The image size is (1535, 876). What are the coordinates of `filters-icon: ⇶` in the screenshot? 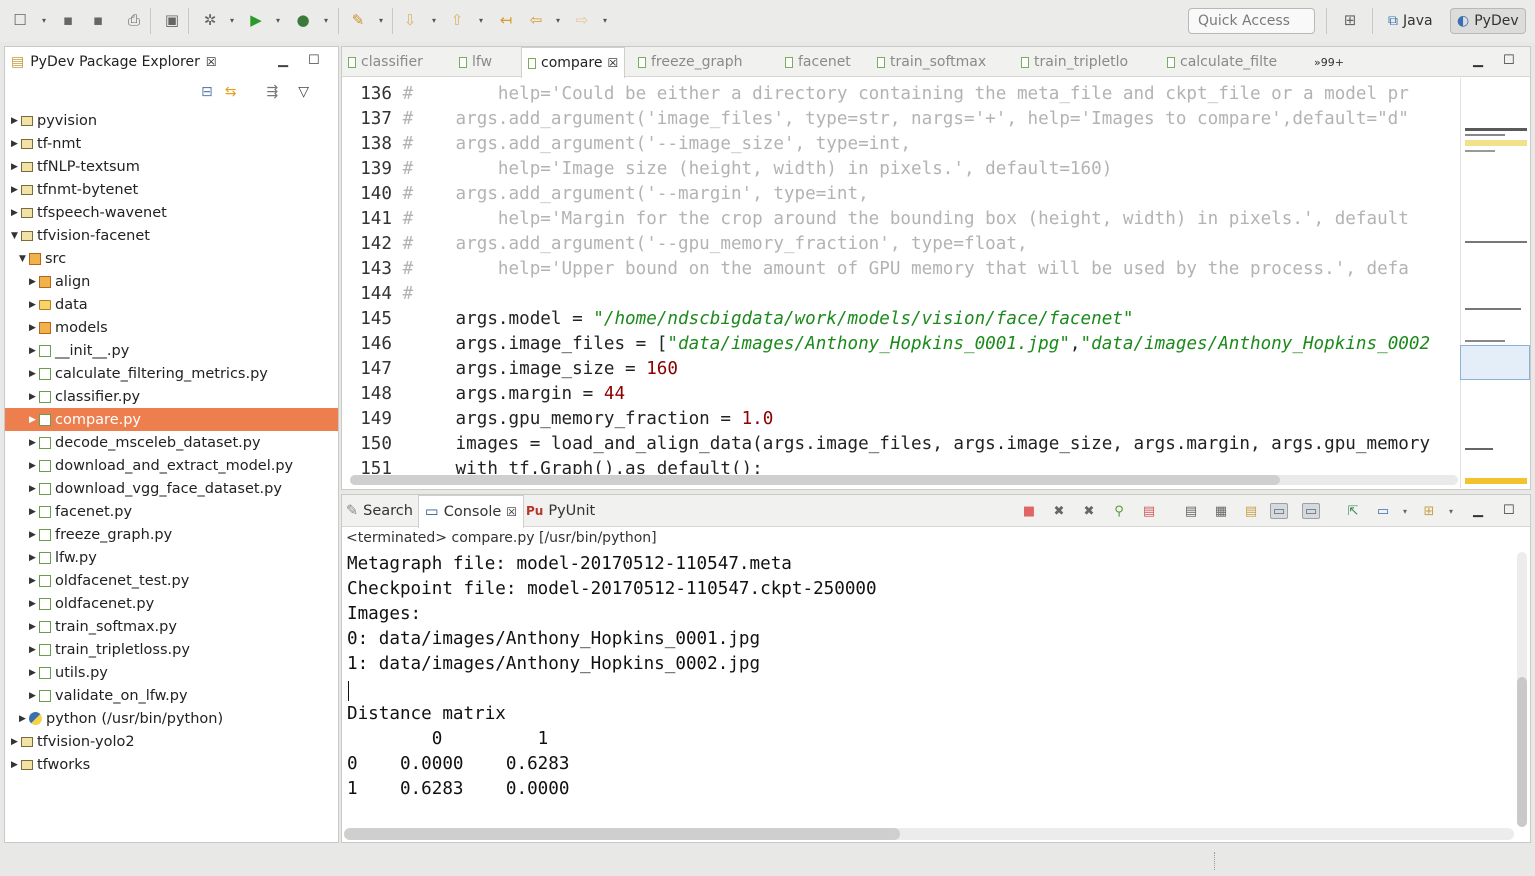 It's located at (272, 92).